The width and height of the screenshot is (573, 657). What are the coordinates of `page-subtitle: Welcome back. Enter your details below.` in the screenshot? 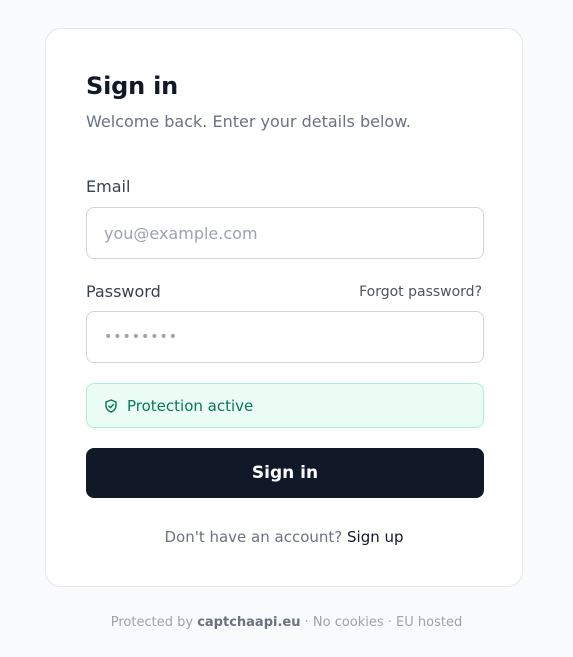 It's located at (248, 121).